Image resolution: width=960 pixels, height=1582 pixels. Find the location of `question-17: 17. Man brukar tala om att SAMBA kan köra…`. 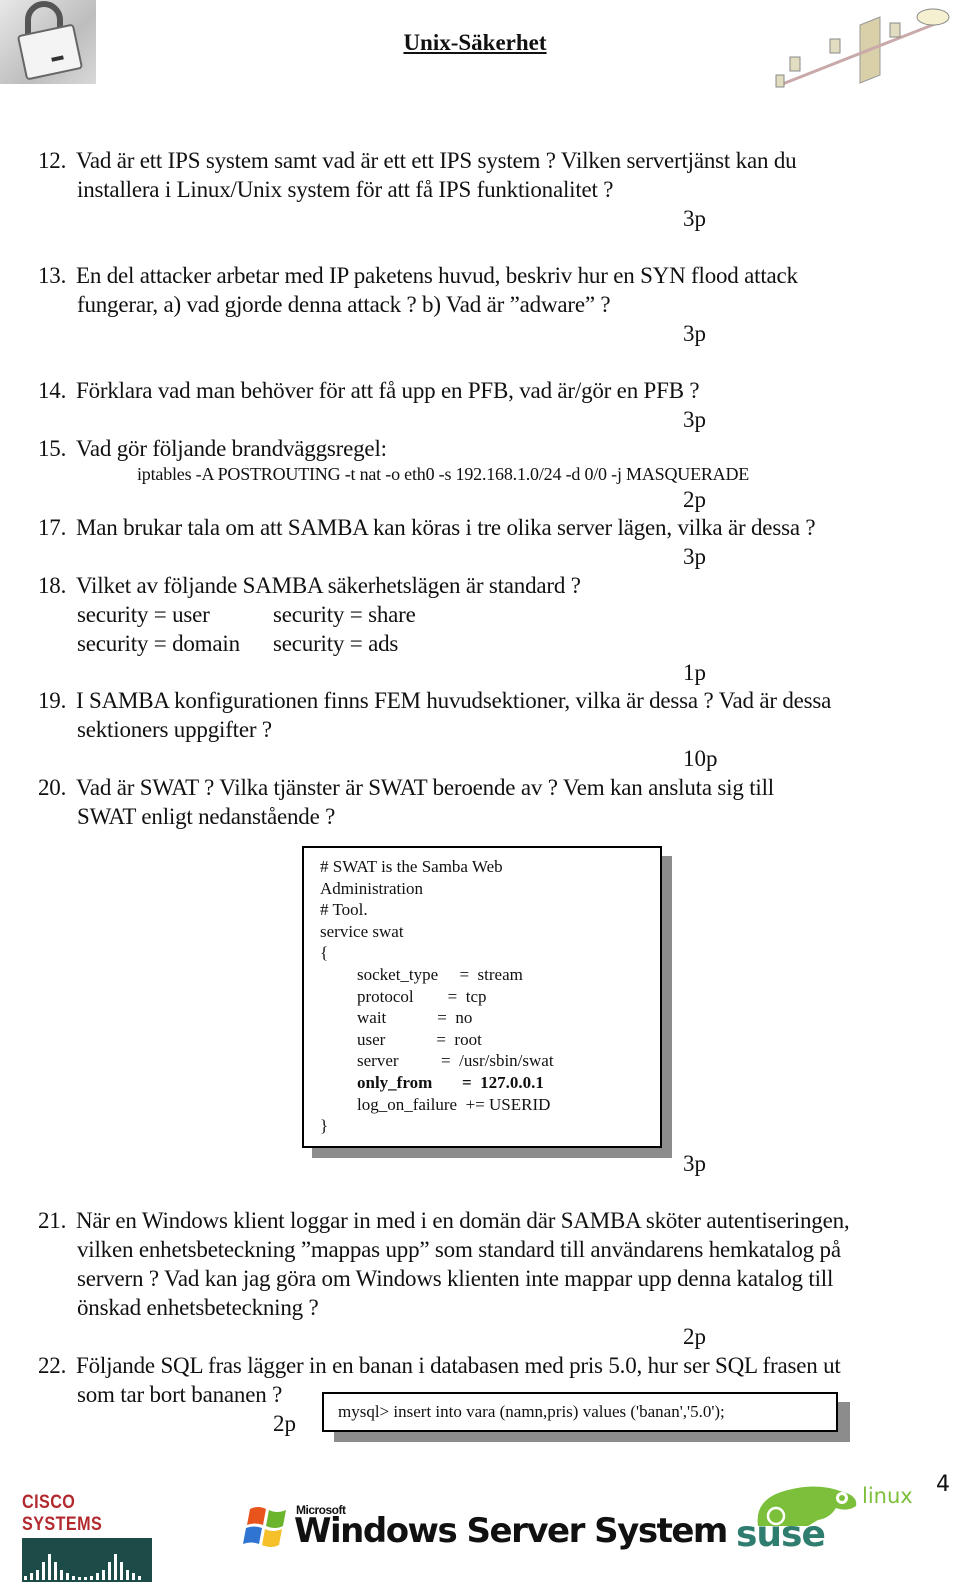

question-17: 17. Man brukar tala om att SAMBA kan köra… is located at coordinates (427, 527).